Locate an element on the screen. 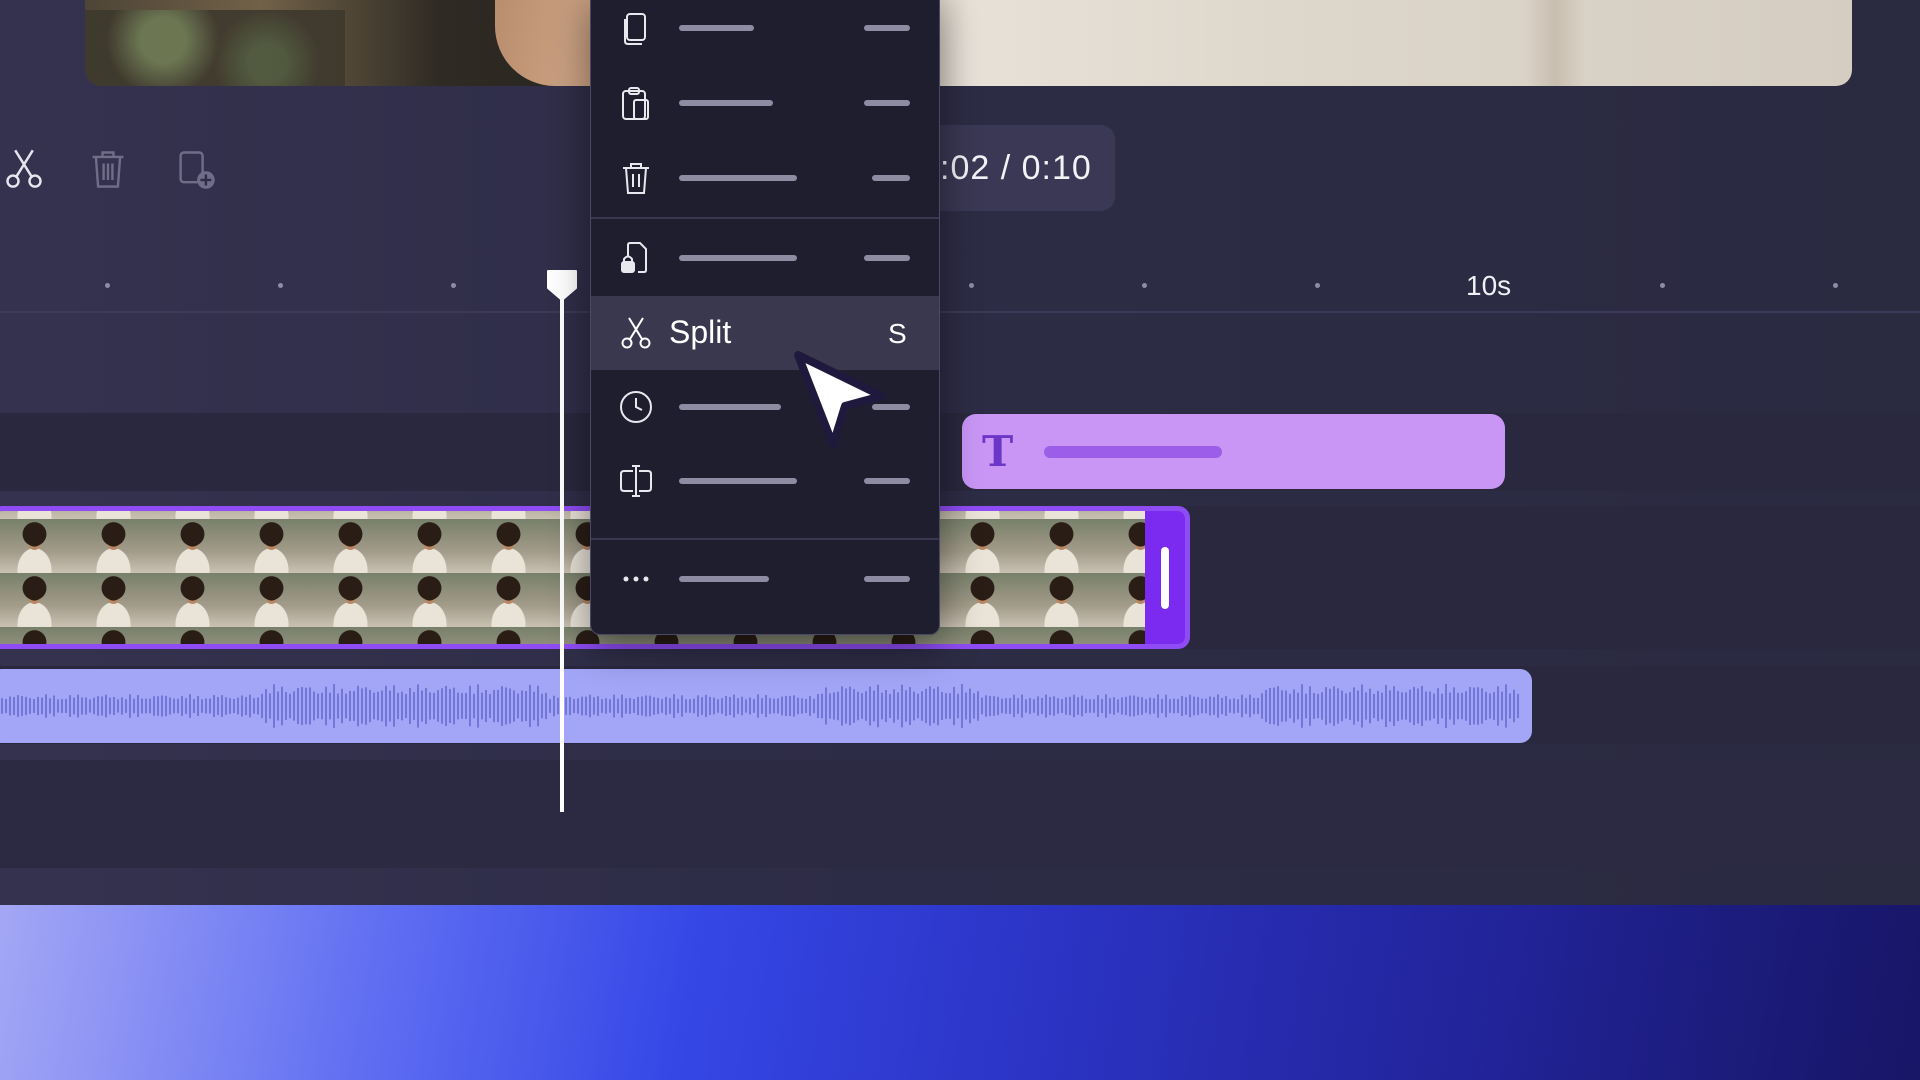  audio-clip is located at coordinates (766, 706).